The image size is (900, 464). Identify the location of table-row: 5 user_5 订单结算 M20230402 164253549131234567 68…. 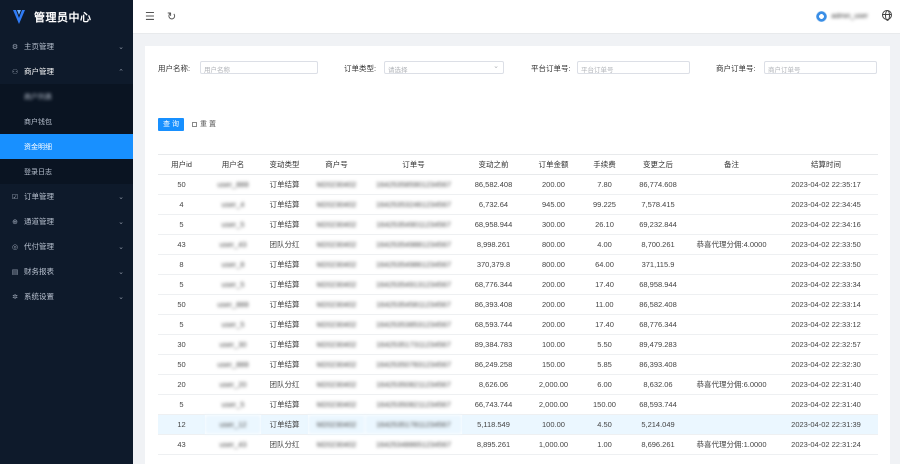
(518, 284).